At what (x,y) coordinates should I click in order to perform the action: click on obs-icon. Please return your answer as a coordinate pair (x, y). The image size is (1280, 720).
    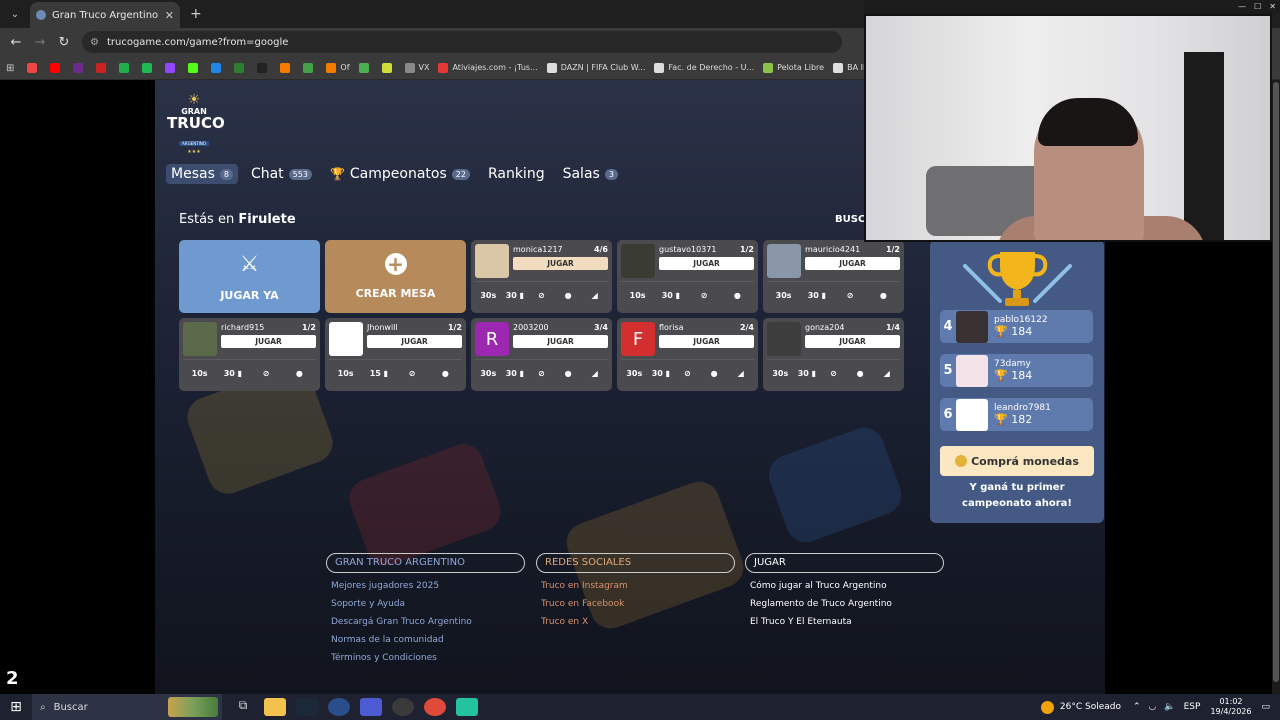
    Looking at the image, I should click on (403, 707).